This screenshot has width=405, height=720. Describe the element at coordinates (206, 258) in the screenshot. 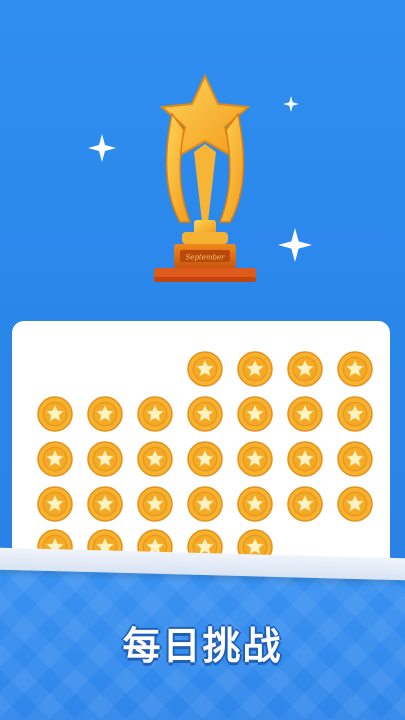

I see `trophy-plate-text: September` at that location.